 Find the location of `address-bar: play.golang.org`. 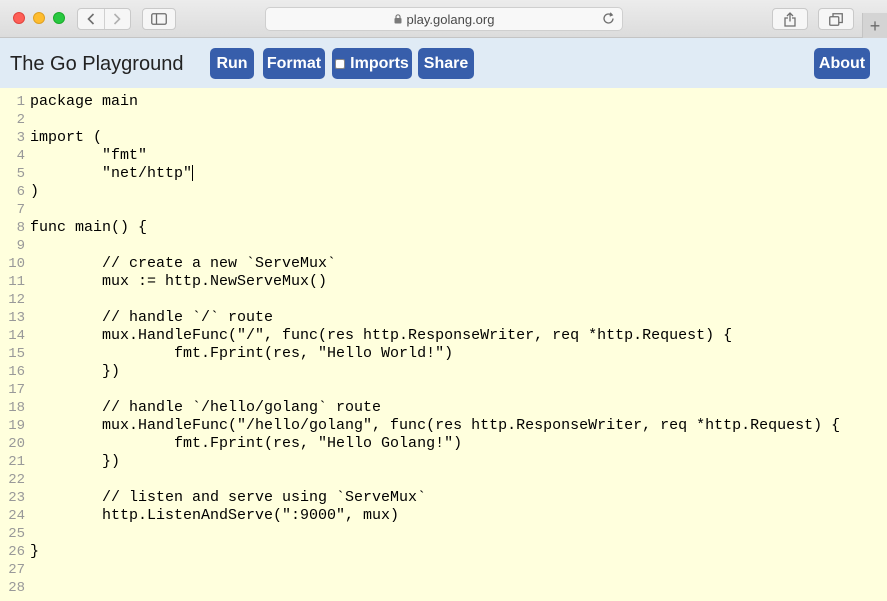

address-bar: play.golang.org is located at coordinates (444, 19).